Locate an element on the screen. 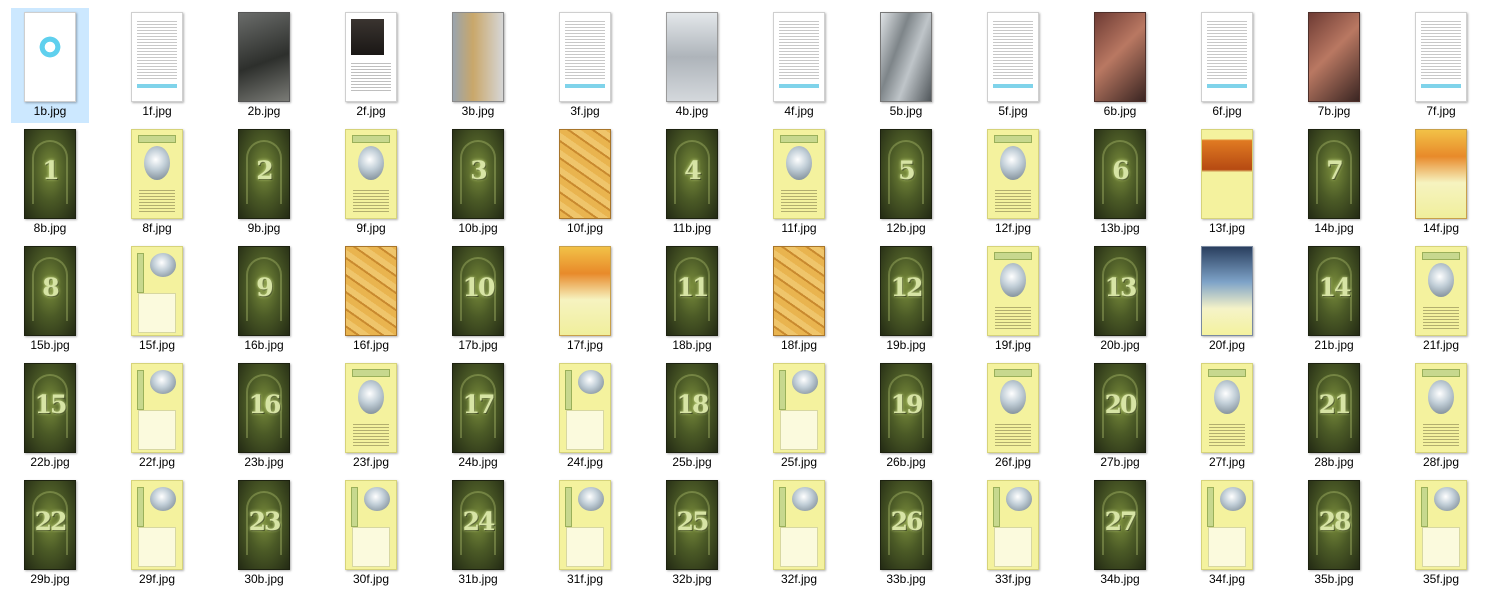  image-thumbnail: 8 is located at coordinates (50, 291).